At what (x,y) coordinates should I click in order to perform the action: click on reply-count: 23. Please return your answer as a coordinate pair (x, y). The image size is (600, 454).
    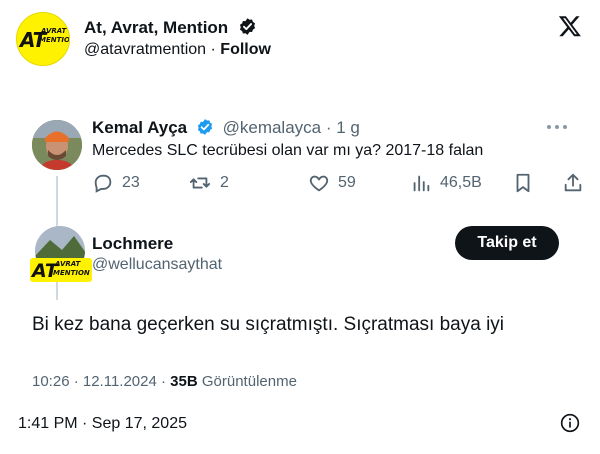
    Looking at the image, I should click on (131, 182).